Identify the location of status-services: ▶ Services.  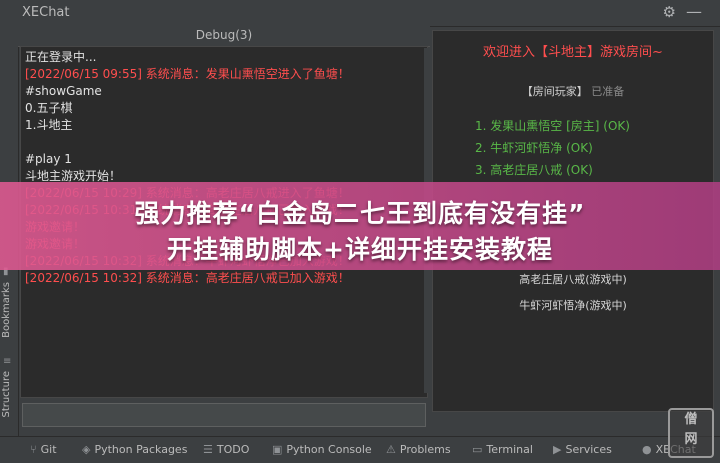
(582, 449).